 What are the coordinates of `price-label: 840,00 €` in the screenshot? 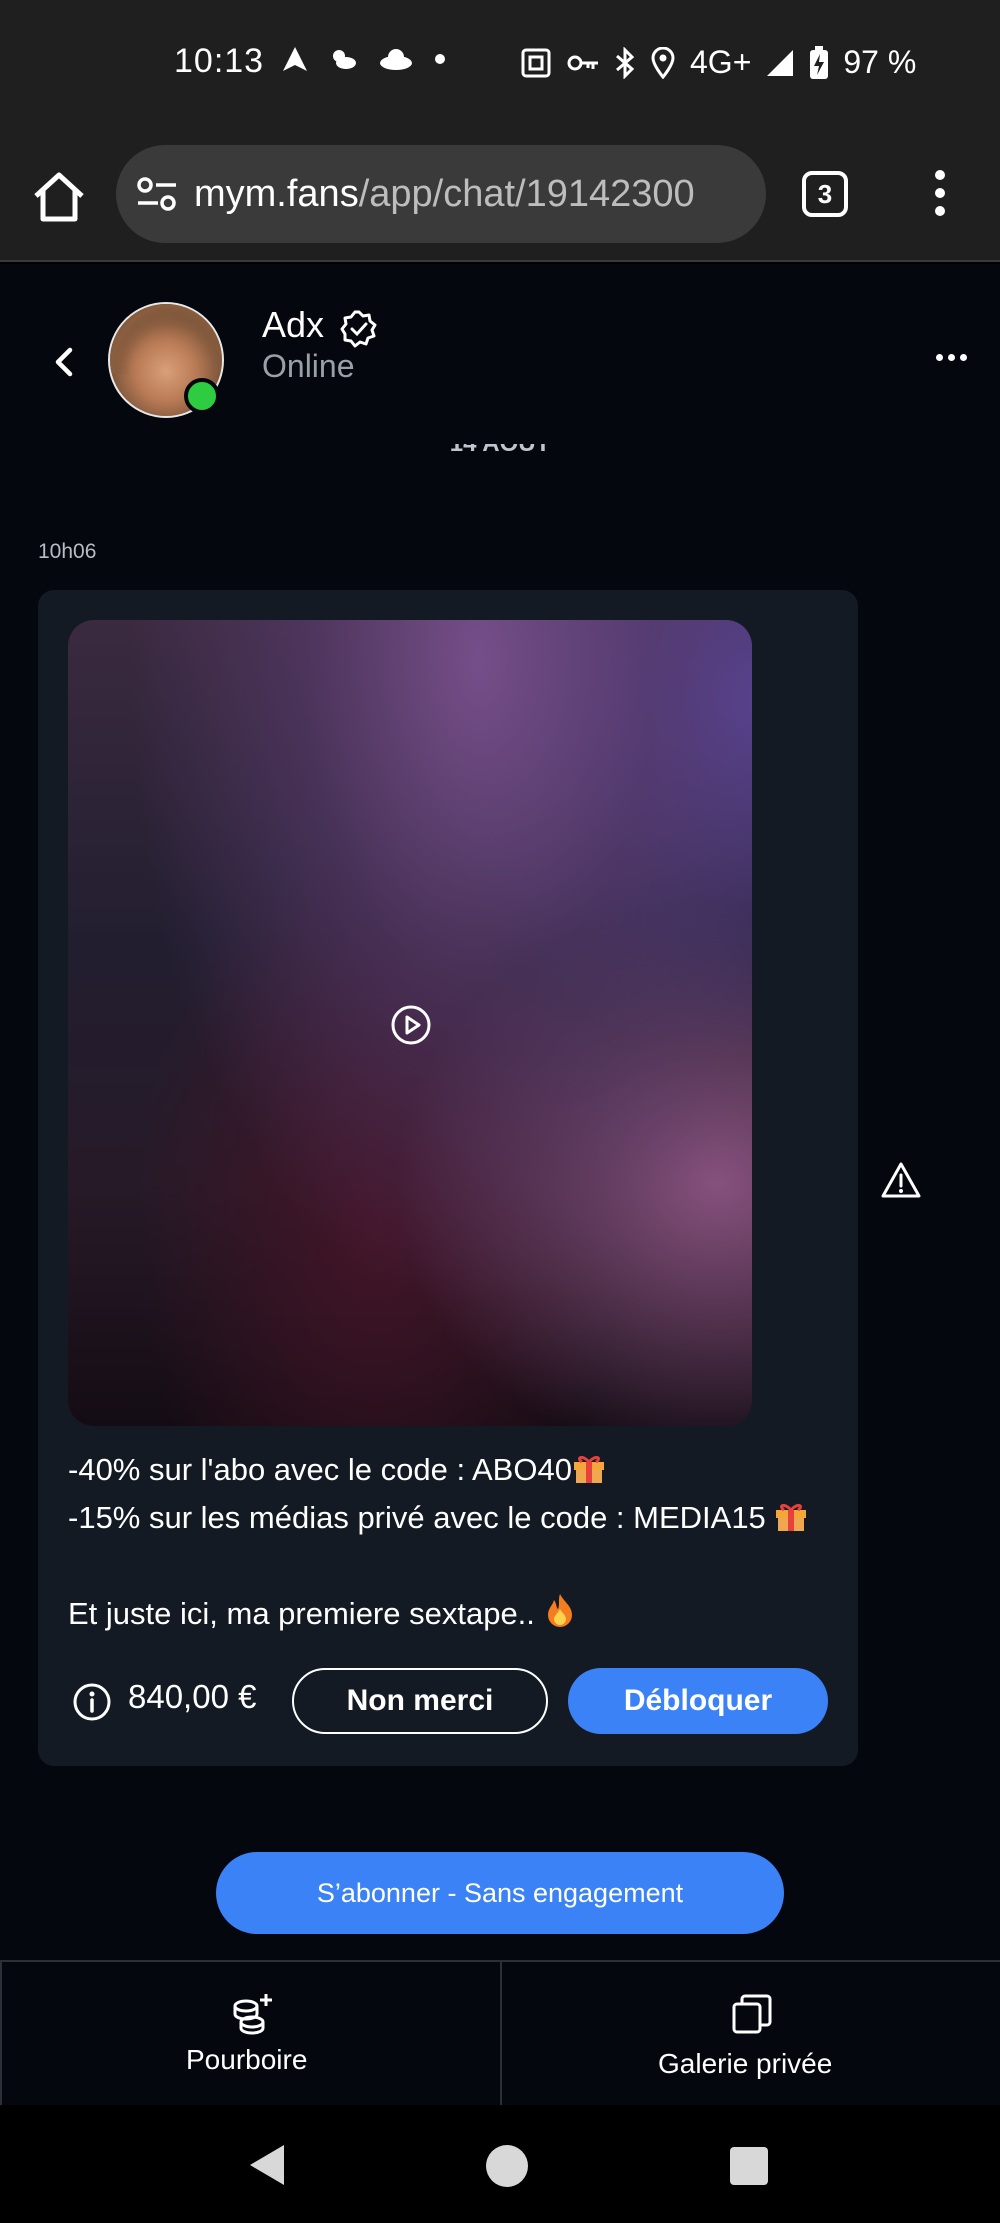 It's located at (192, 1696).